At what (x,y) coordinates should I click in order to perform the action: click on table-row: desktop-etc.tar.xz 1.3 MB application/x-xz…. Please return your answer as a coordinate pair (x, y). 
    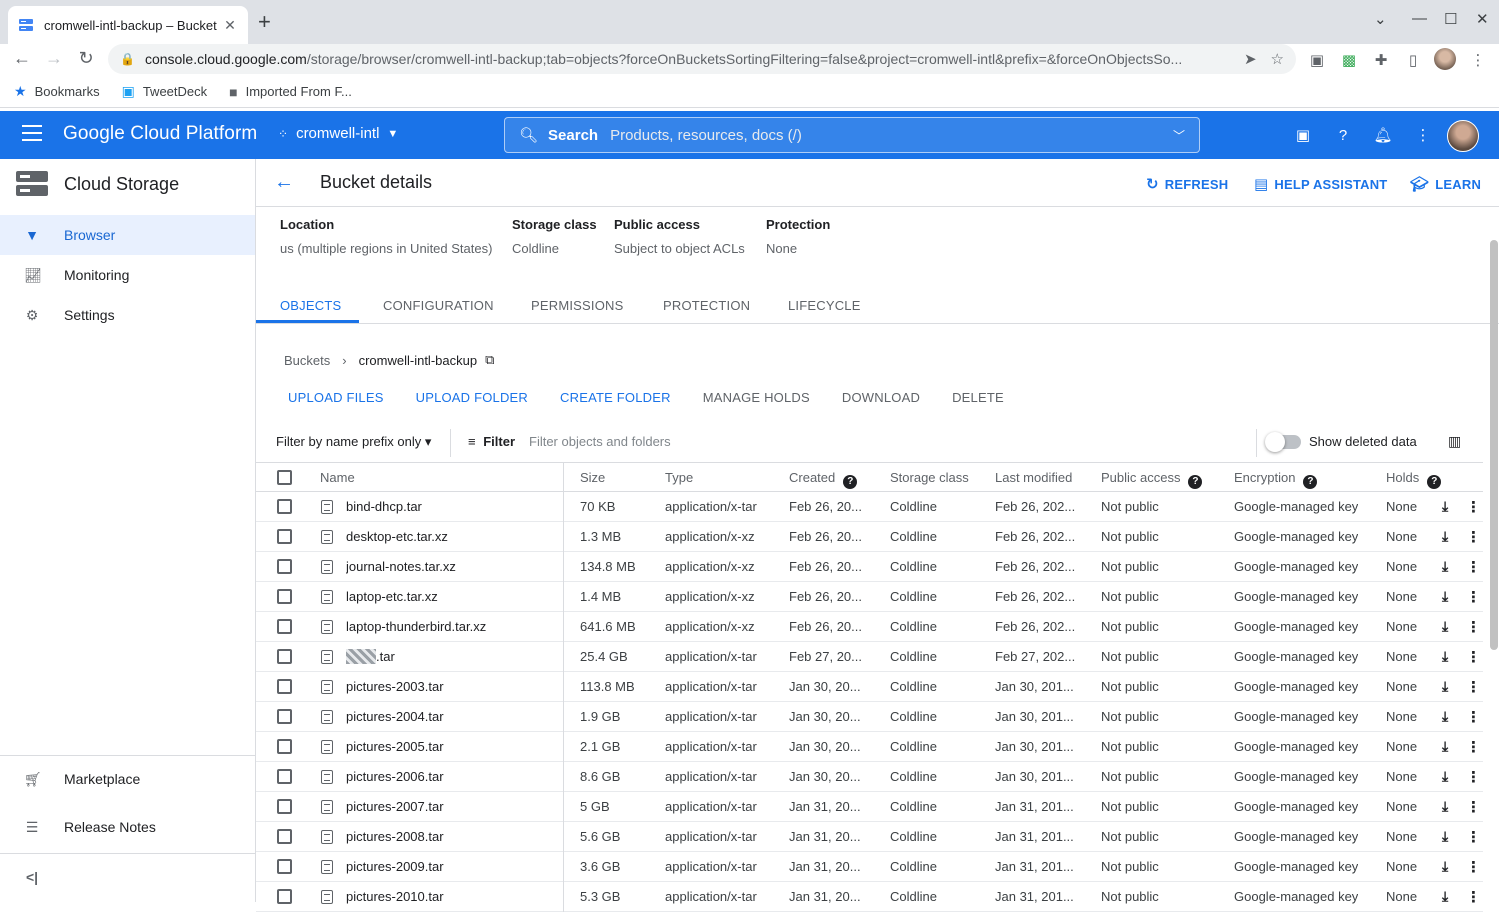
    Looking at the image, I should click on (869, 537).